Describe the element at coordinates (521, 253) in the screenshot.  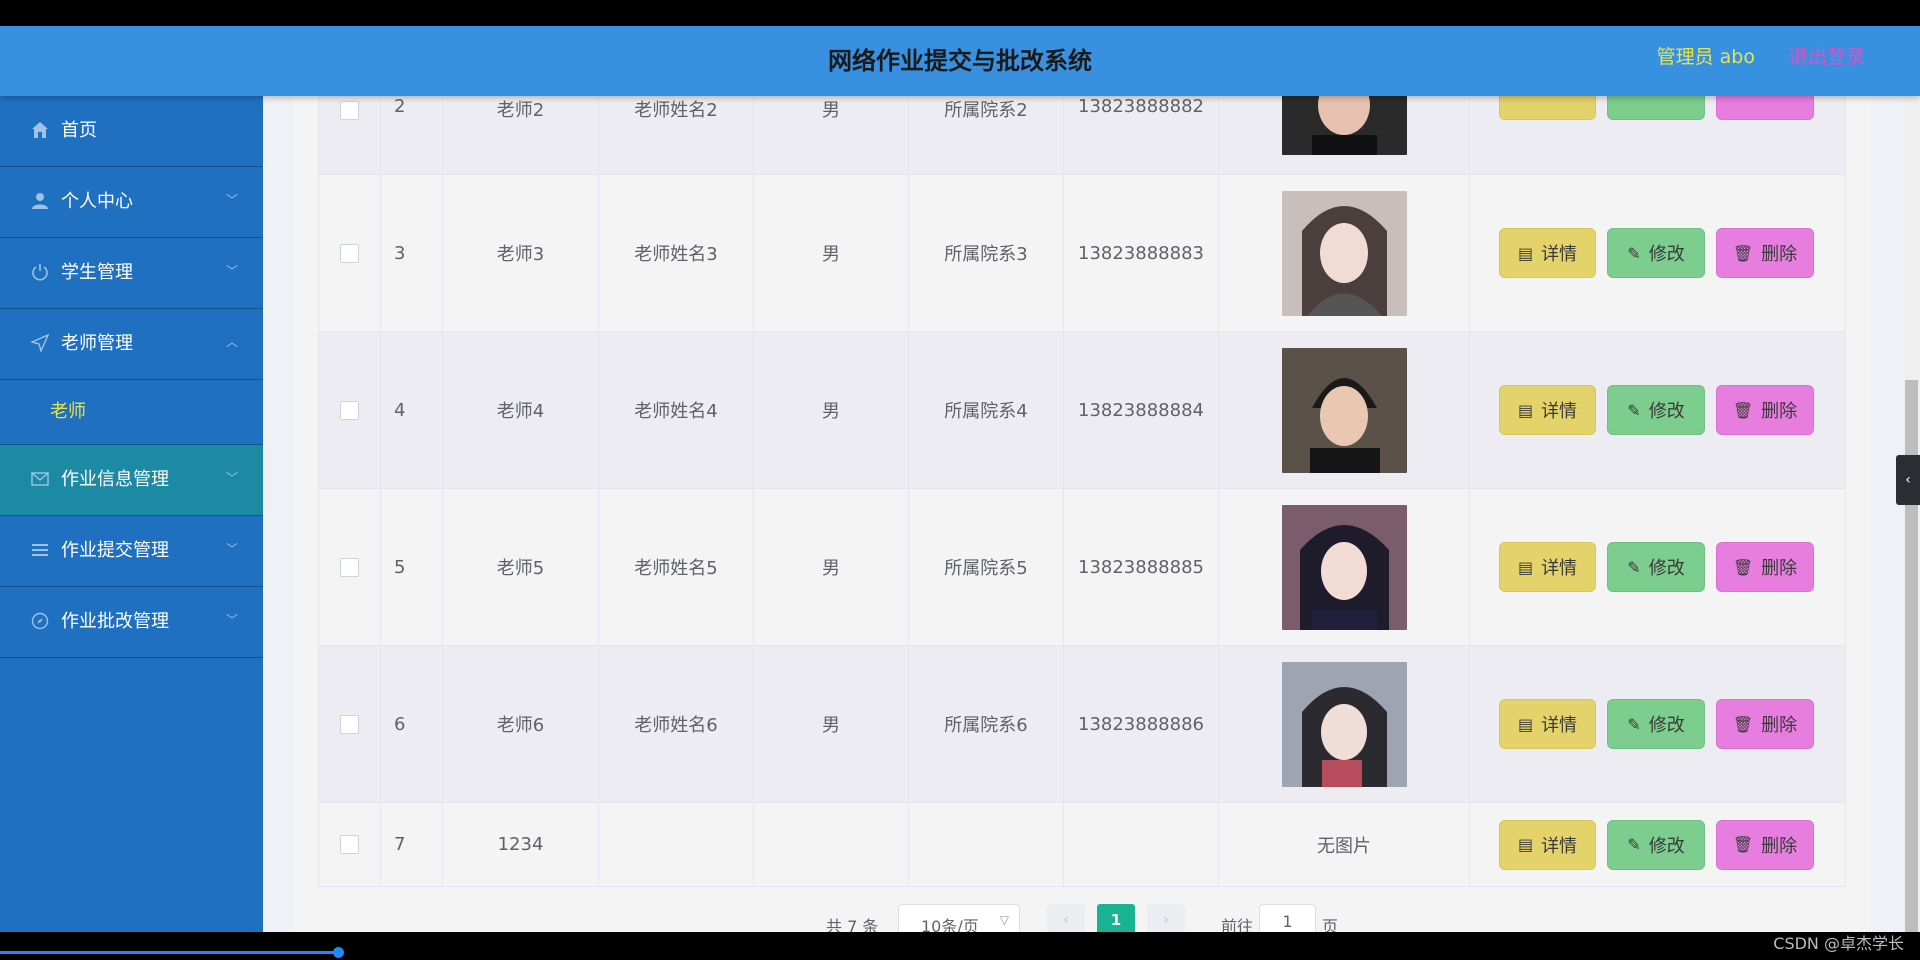
I see `row-account: 老师3` at that location.